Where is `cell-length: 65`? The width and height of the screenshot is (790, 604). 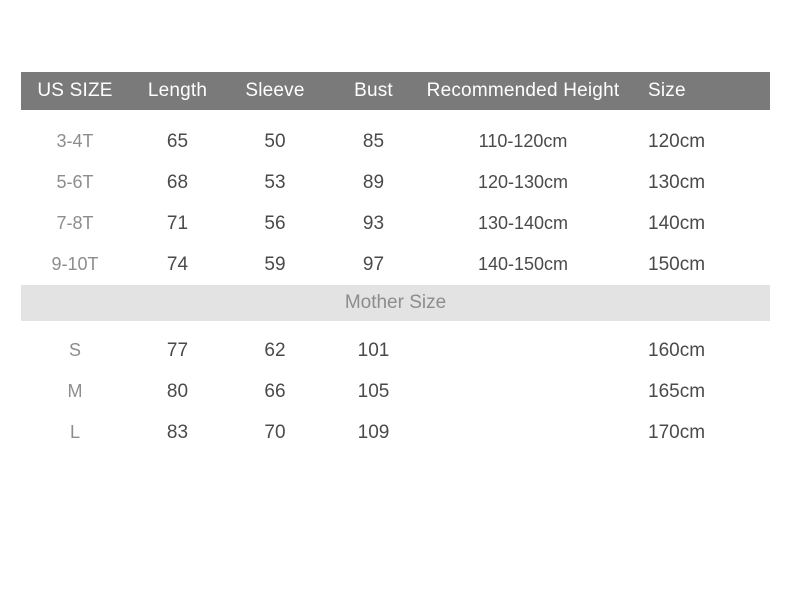
cell-length: 65 is located at coordinates (177, 136).